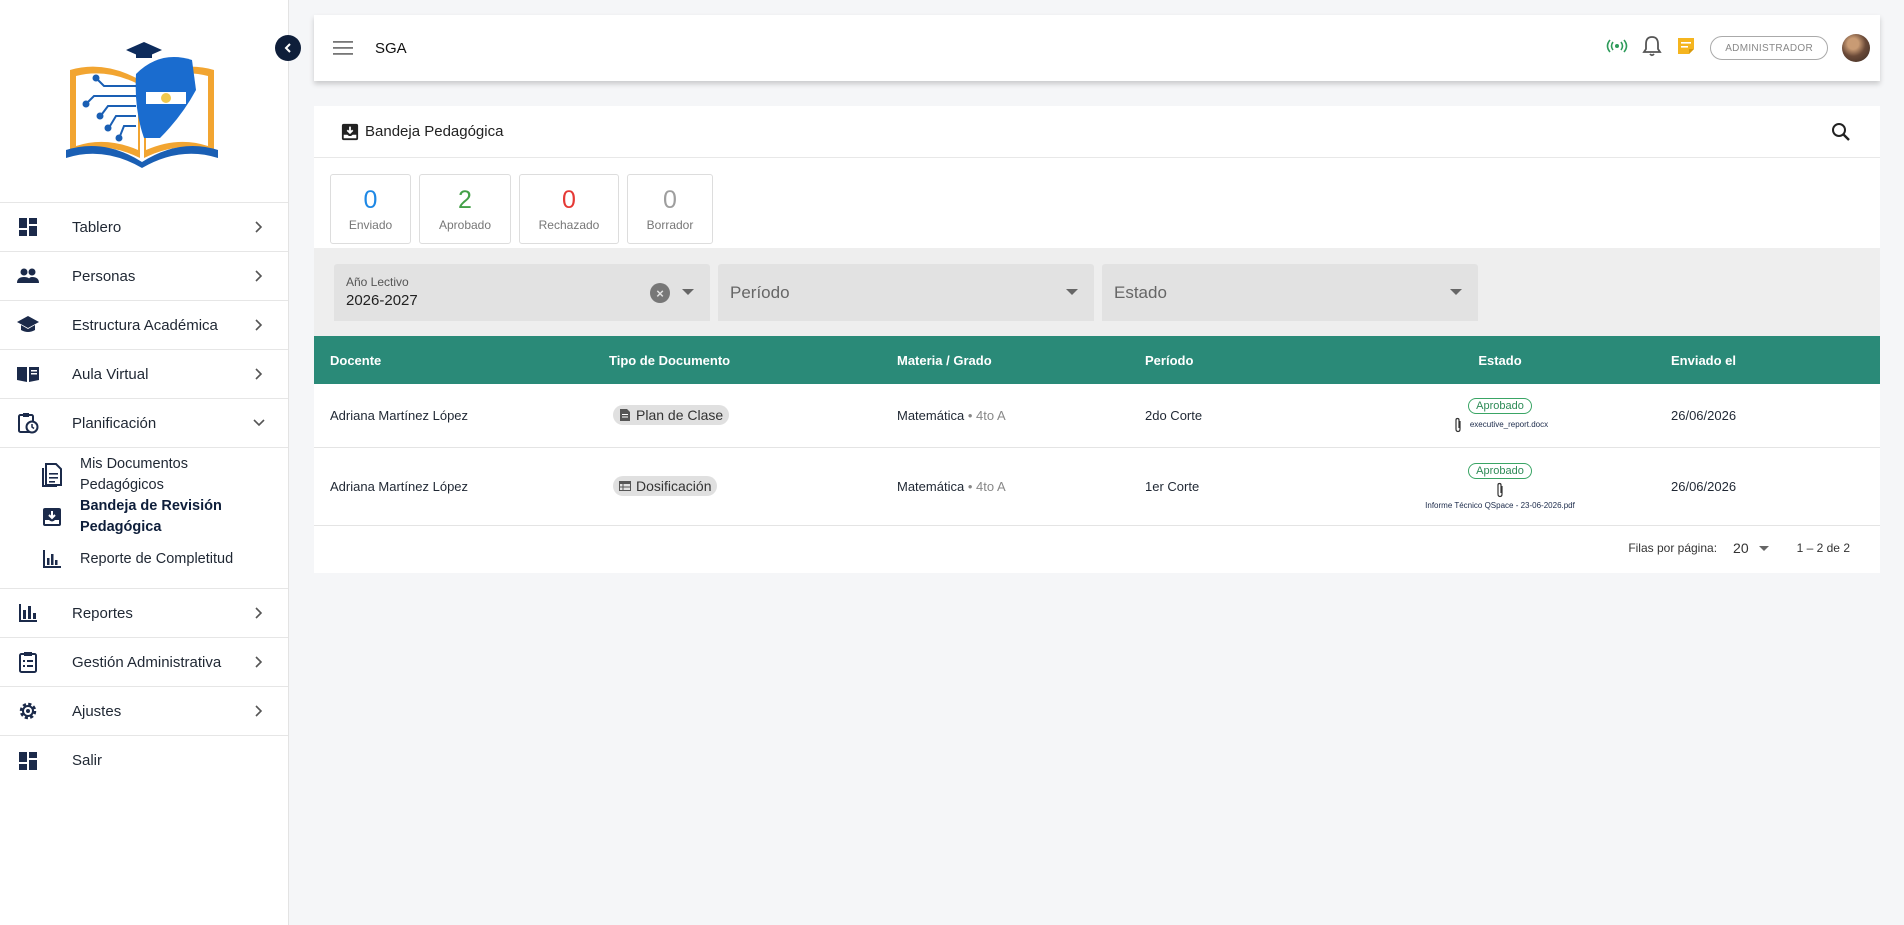 The image size is (1904, 925). Describe the element at coordinates (986, 486) in the screenshot. I see `grade-name: • 4to A` at that location.